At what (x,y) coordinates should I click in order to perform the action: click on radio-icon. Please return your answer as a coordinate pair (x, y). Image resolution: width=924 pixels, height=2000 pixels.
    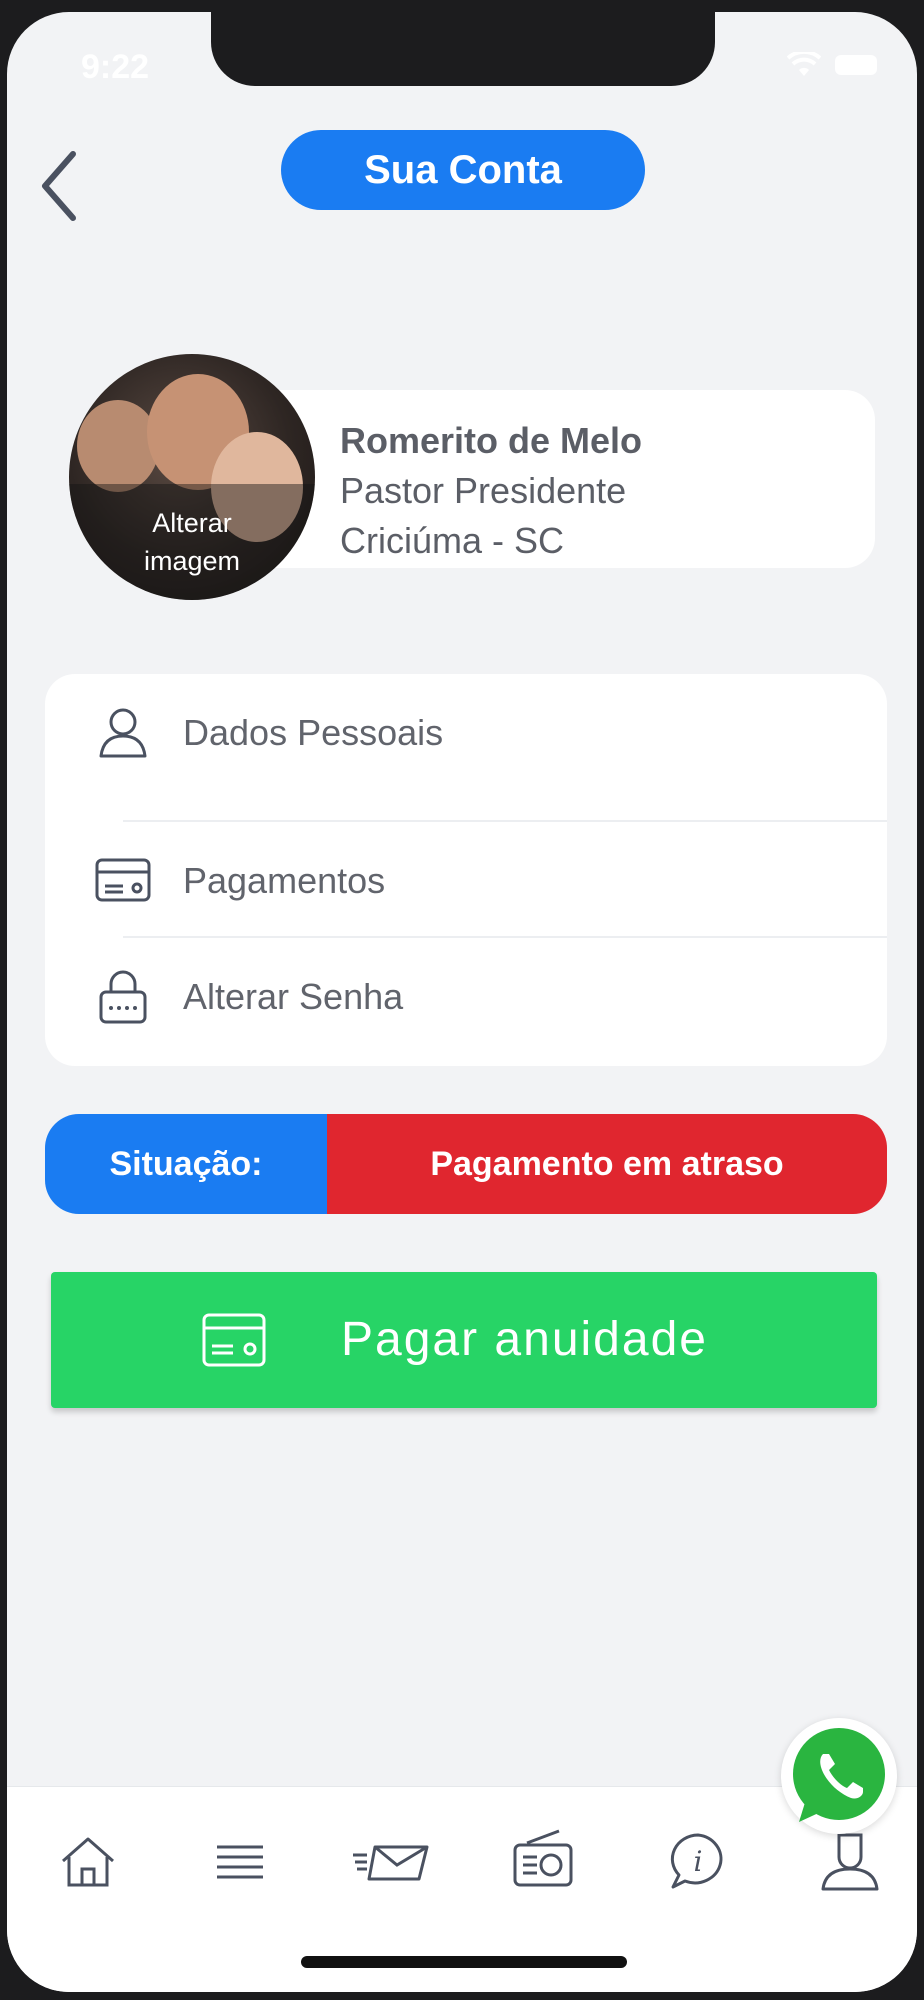
    Looking at the image, I should click on (543, 1858).